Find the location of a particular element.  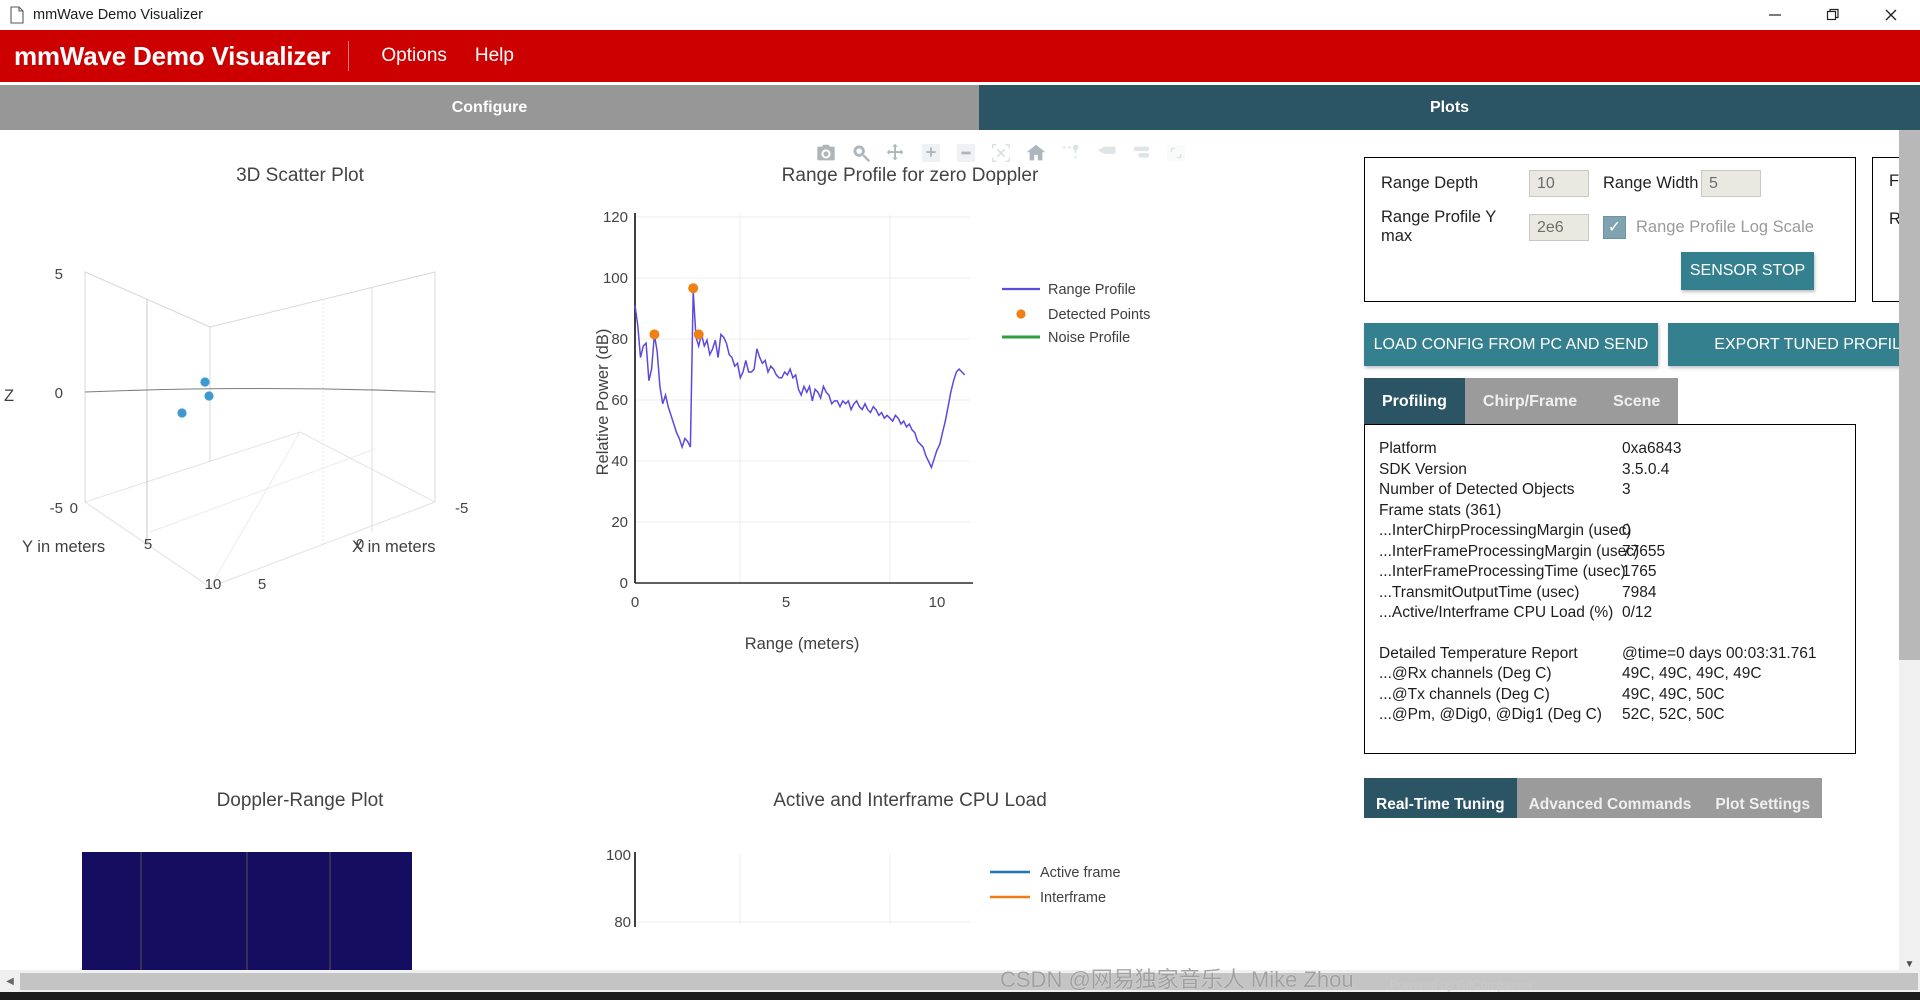

rp-y-axis-label: Relative Power (dB) is located at coordinates (603, 402).